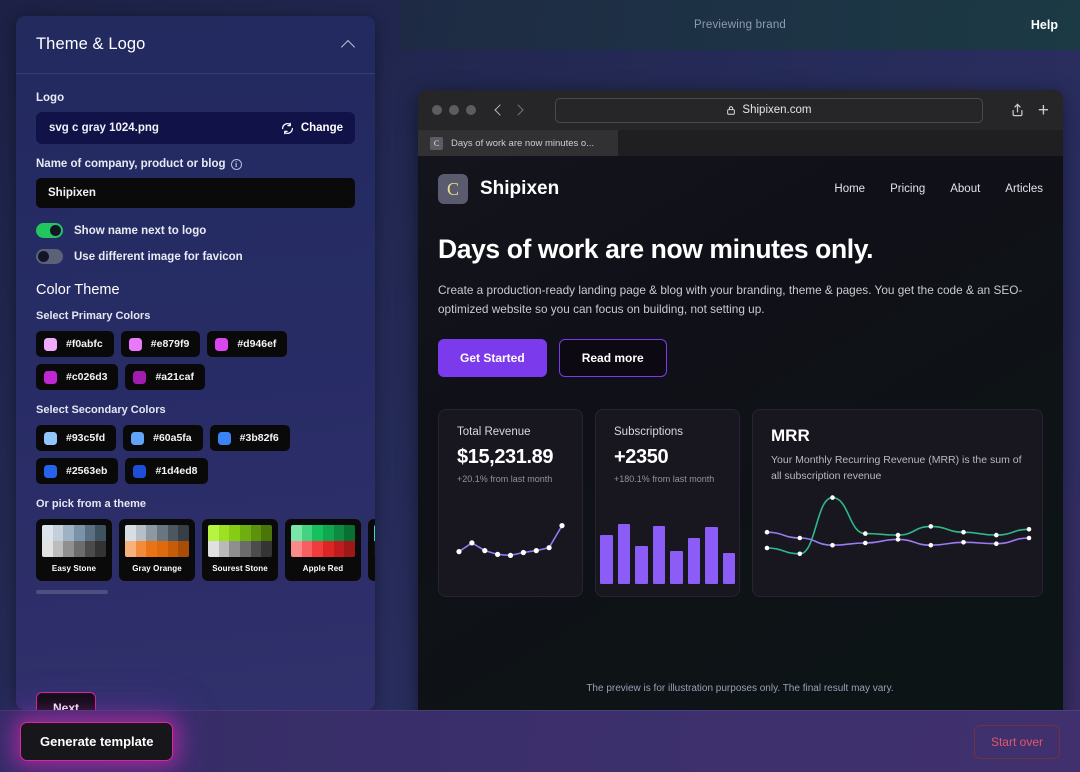 Image resolution: width=1080 pixels, height=772 pixels. What do you see at coordinates (790, 436) in the screenshot?
I see `mrr-title: MRR` at bounding box center [790, 436].